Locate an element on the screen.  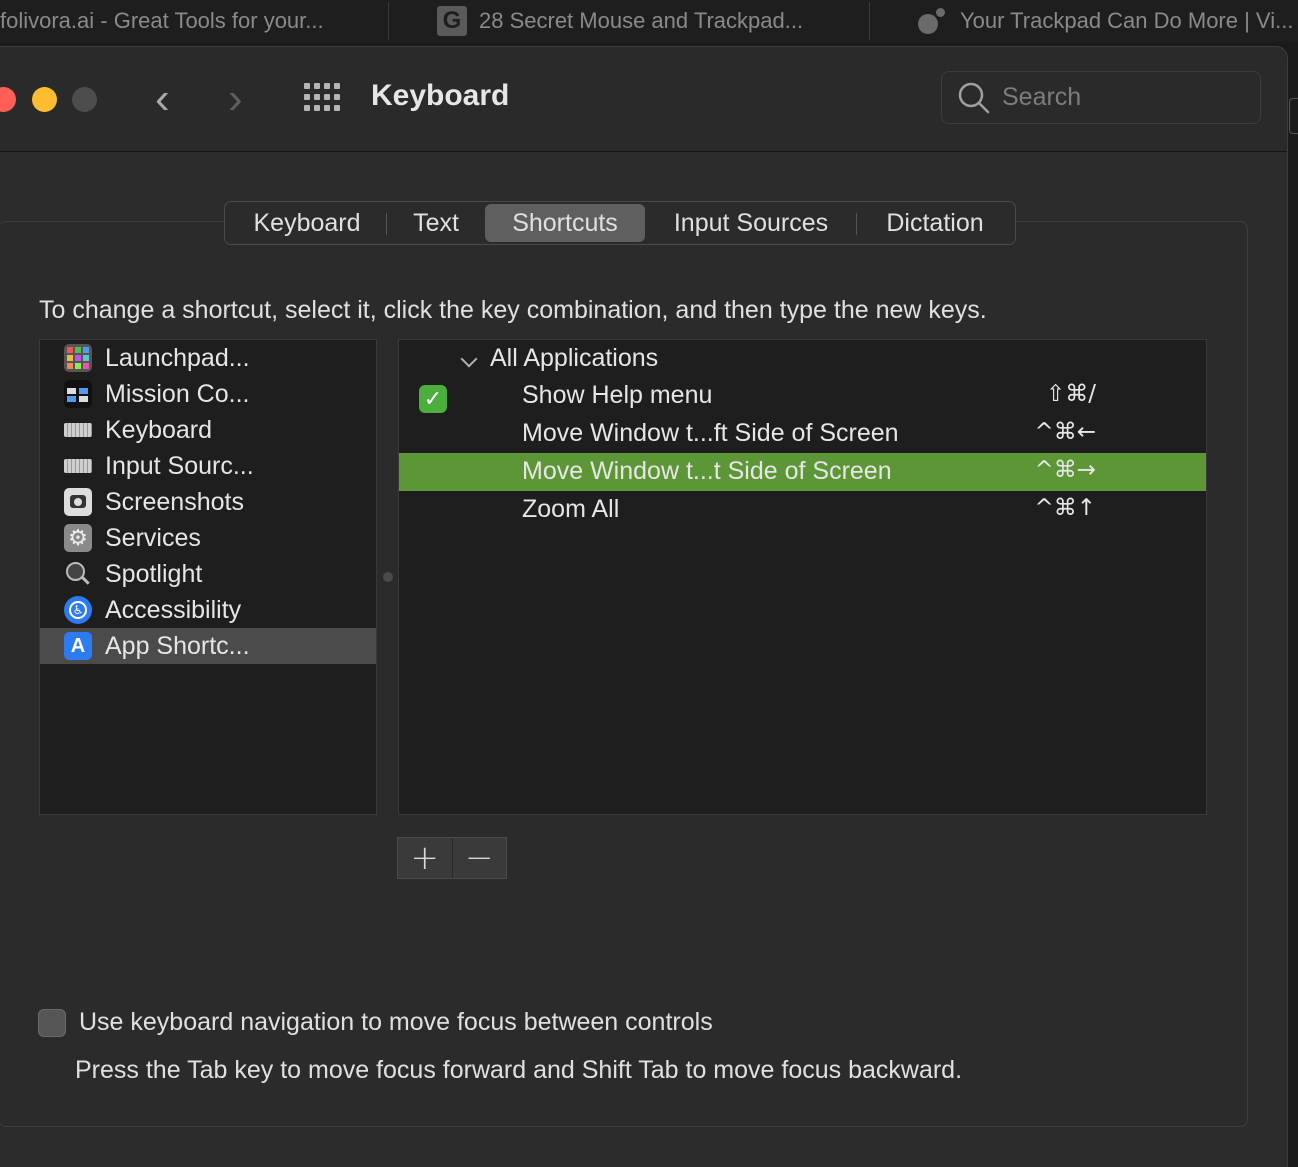
tab-text: Text is located at coordinates (436, 223).